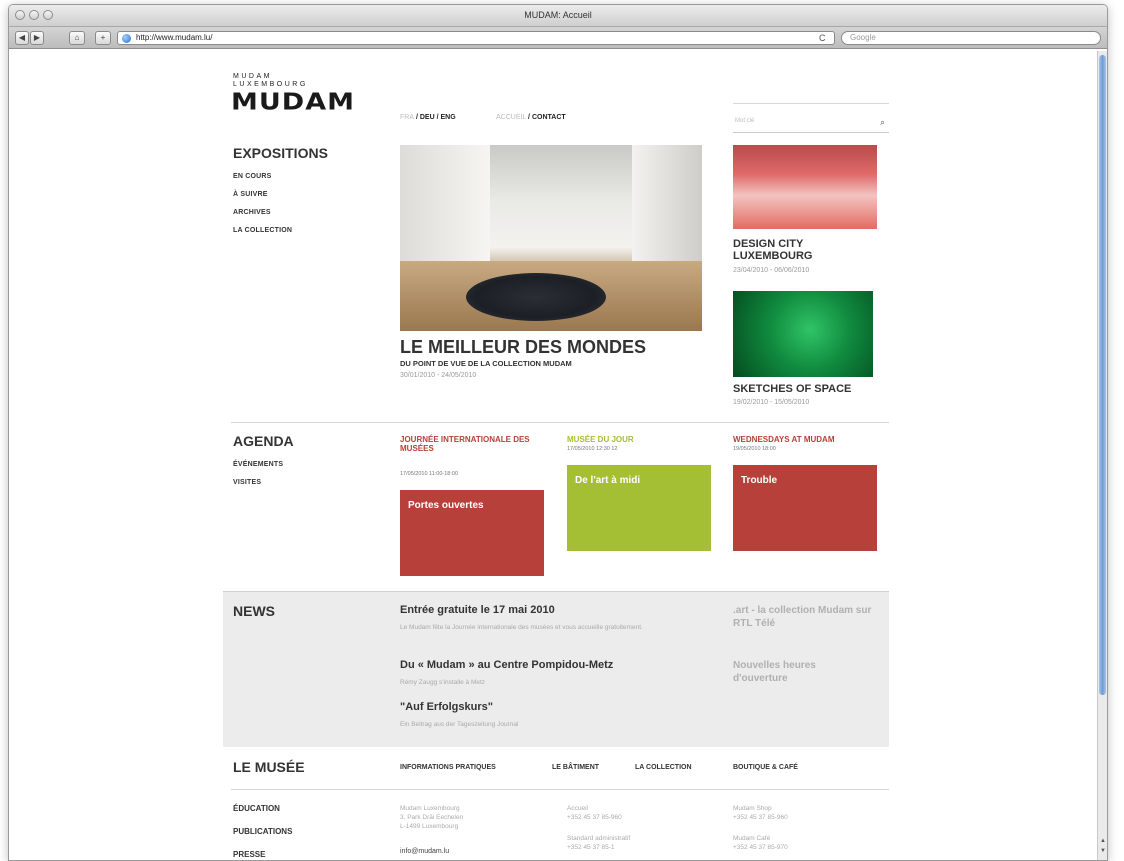  I want to click on expositions-title: EXPOSITIONS, so click(280, 153).